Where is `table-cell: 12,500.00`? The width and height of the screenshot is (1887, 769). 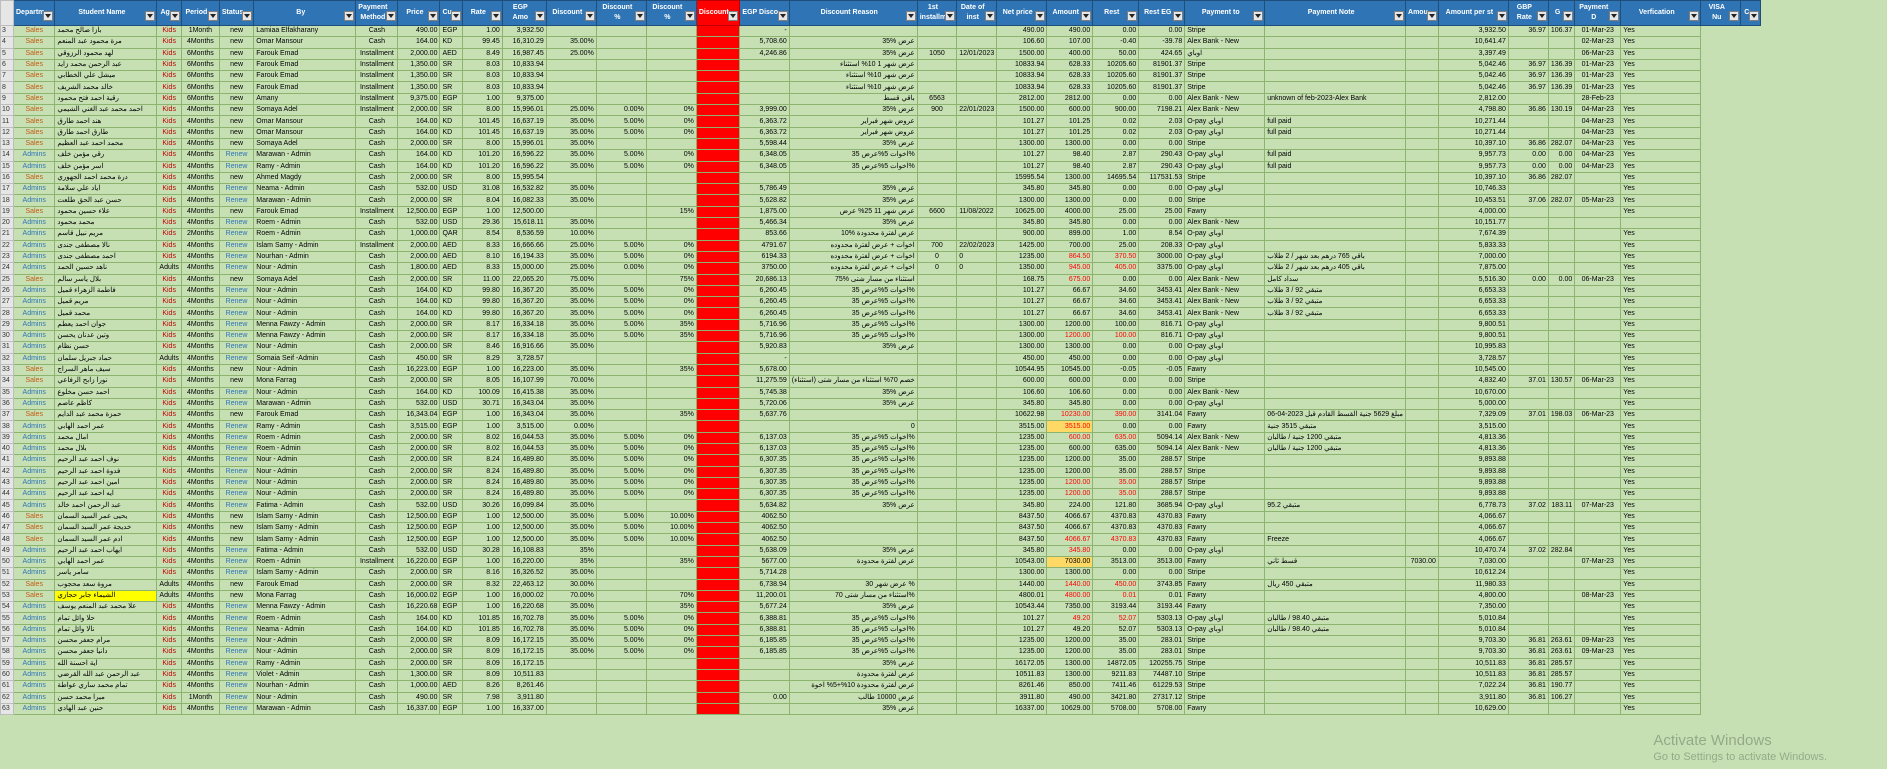 table-cell: 12,500.00 is located at coordinates (419, 212).